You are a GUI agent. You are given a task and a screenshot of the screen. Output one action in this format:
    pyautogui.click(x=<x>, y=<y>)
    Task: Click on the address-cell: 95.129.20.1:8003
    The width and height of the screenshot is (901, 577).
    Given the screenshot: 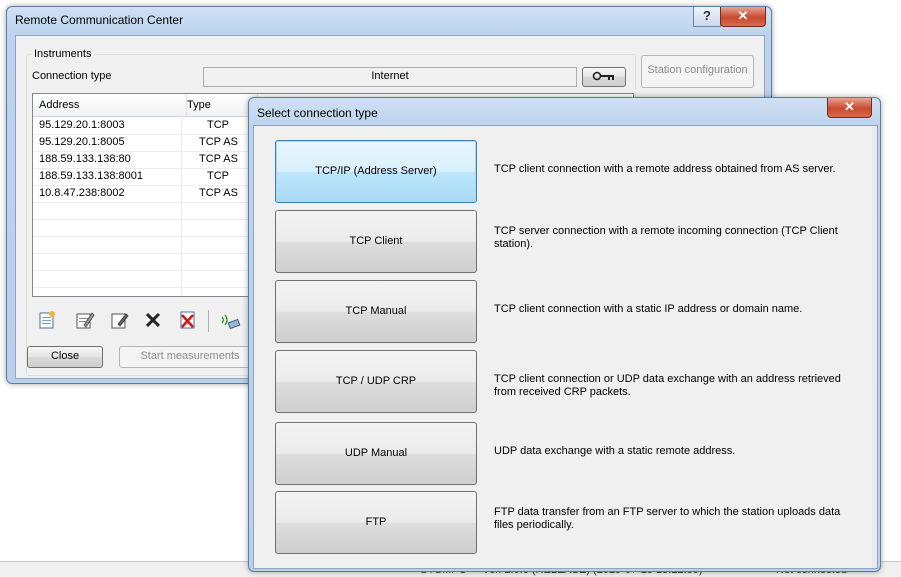 What is the action you would take?
    pyautogui.click(x=82, y=125)
    